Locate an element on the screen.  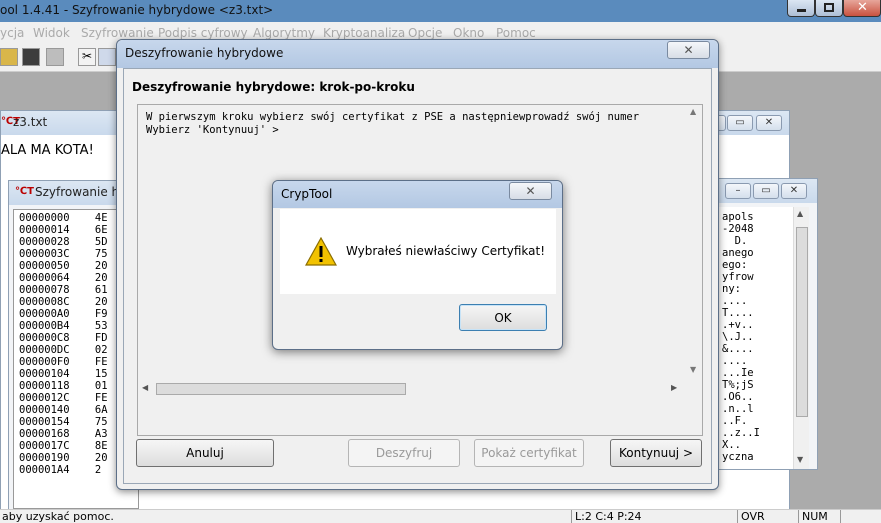
maximize-icon is located at coordinates (829, 7).